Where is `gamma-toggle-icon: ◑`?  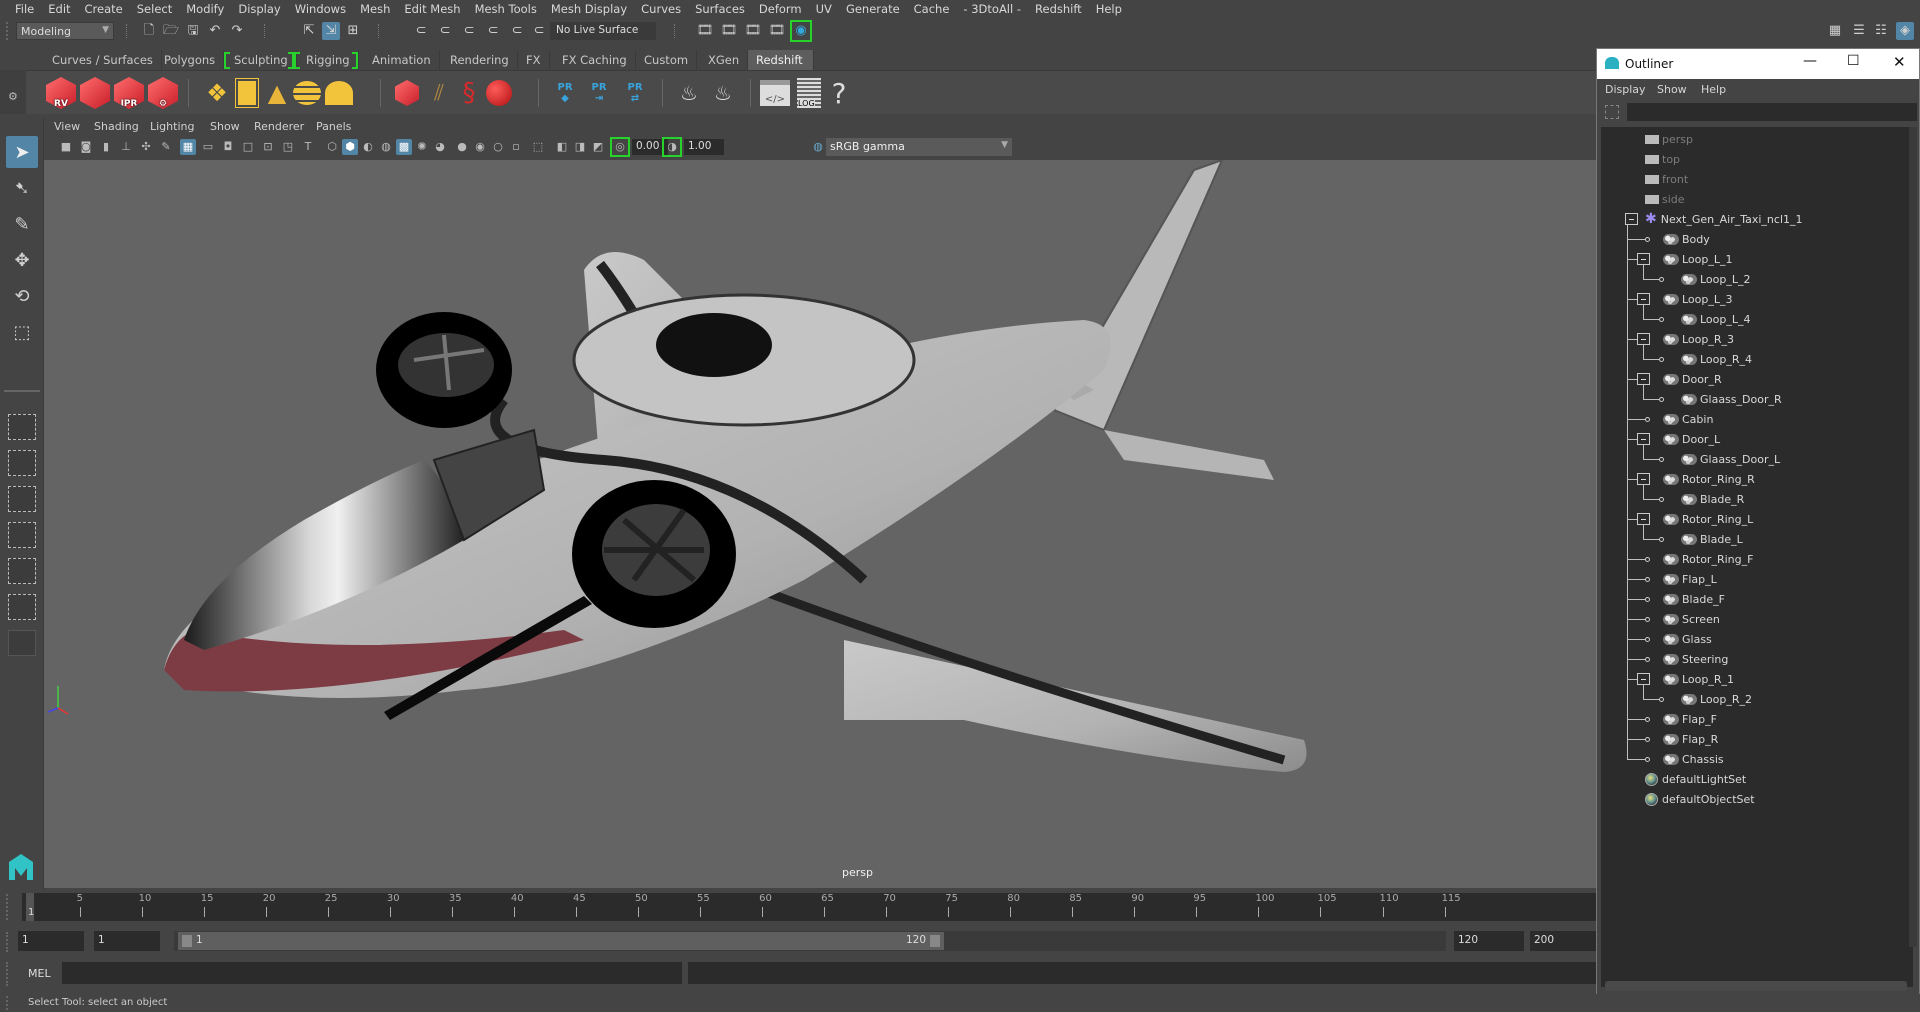
gamma-toggle-icon: ◑ is located at coordinates (672, 147).